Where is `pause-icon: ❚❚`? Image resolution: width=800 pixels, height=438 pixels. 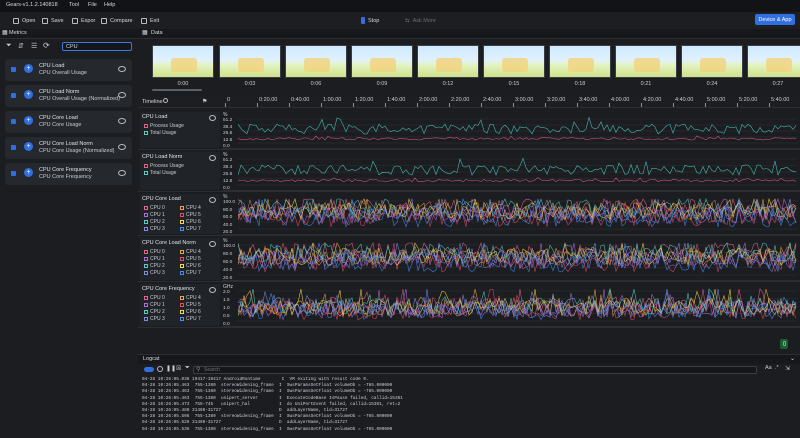 pause-icon: ❚❚ is located at coordinates (171, 368).